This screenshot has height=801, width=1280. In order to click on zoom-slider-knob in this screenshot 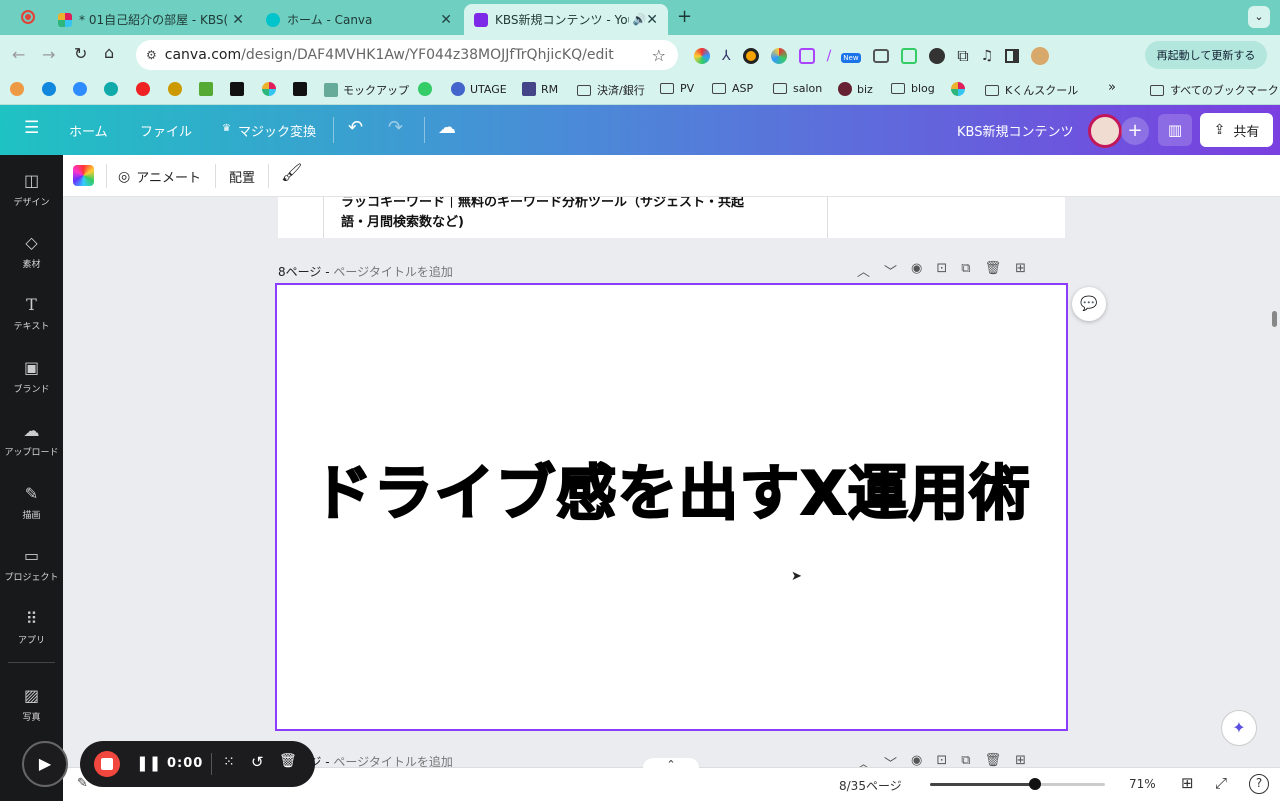, I will do `click(1035, 784)`.